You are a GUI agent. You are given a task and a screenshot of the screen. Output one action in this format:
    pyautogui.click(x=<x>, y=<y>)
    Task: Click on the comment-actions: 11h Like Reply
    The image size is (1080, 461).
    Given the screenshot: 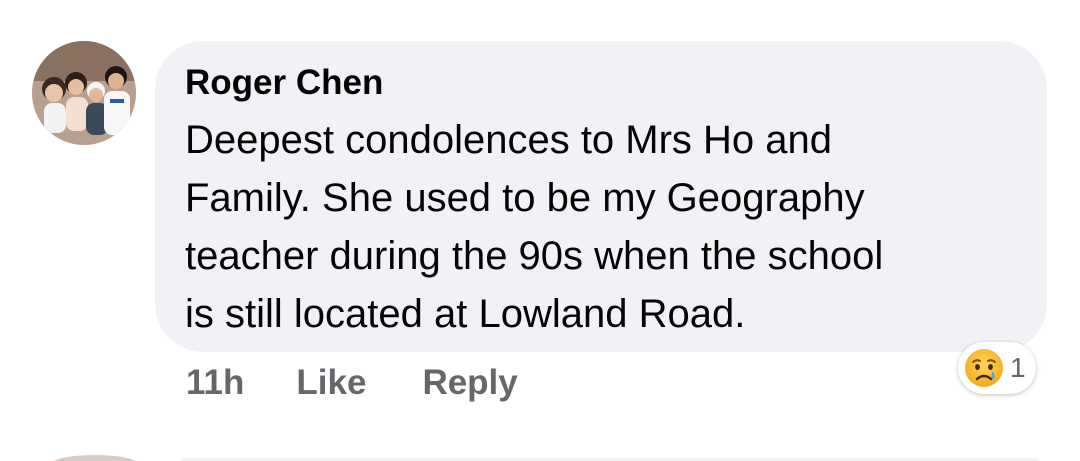 What is the action you would take?
    pyautogui.click(x=352, y=383)
    